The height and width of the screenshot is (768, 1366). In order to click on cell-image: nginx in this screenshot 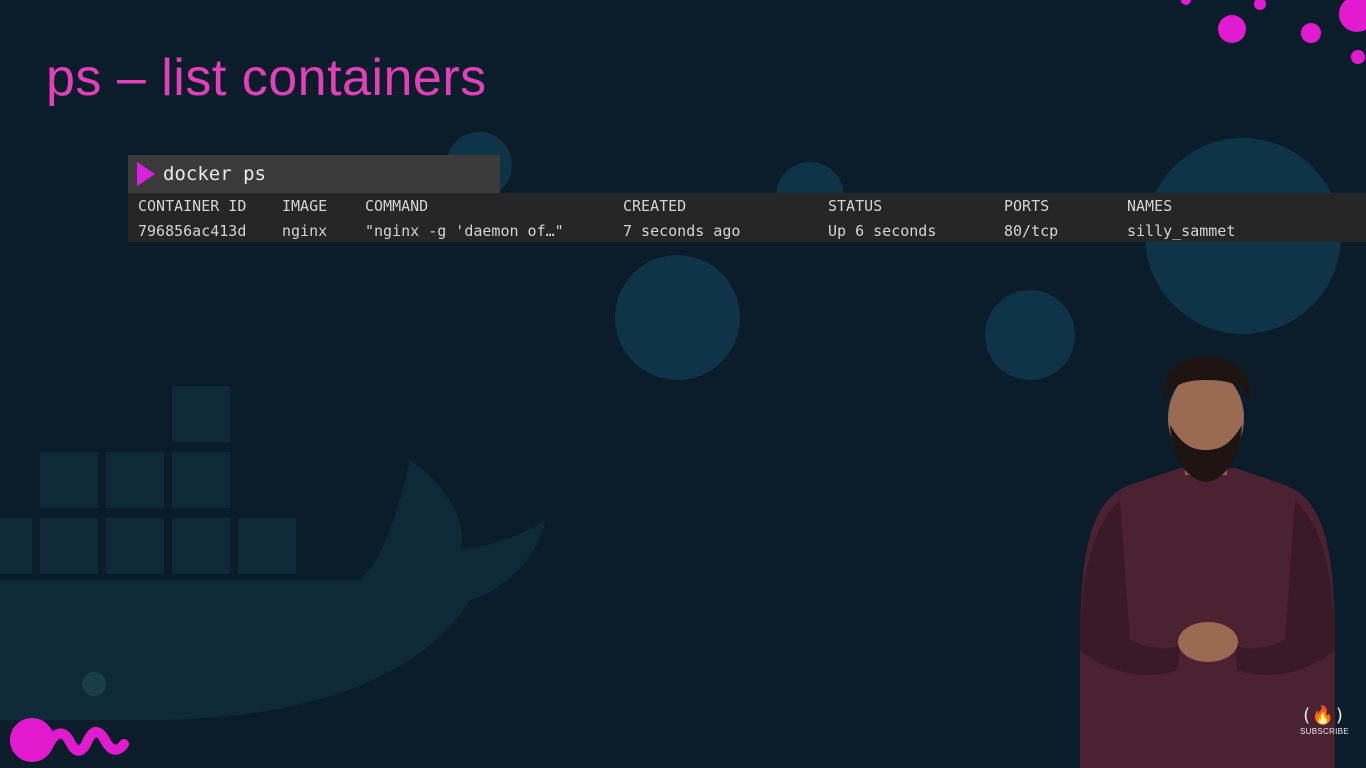, I will do `click(305, 231)`.